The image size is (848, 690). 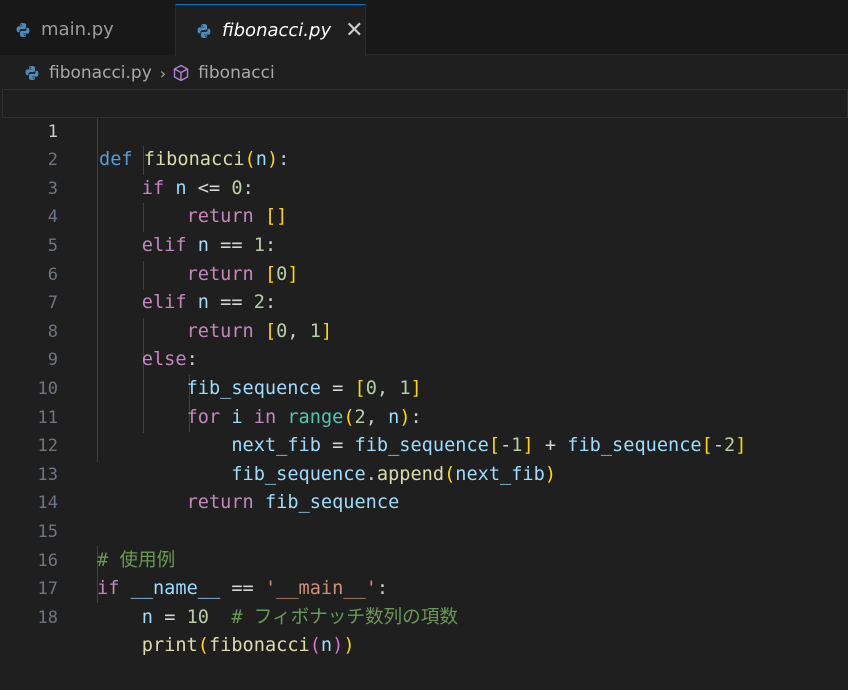 I want to click on tab-main-py: main.py, so click(x=87, y=29).